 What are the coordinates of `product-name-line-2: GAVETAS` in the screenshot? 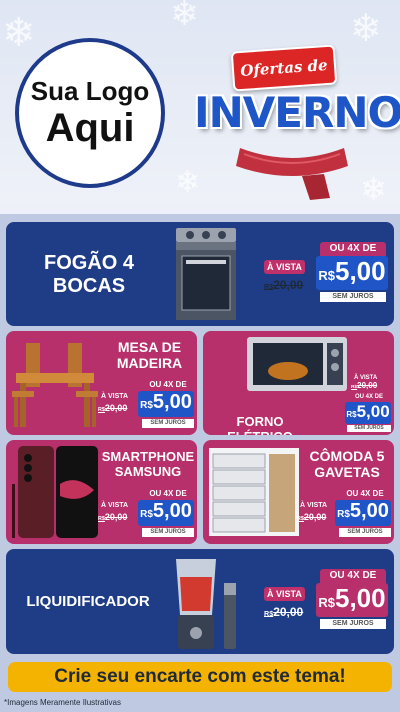 It's located at (347, 472).